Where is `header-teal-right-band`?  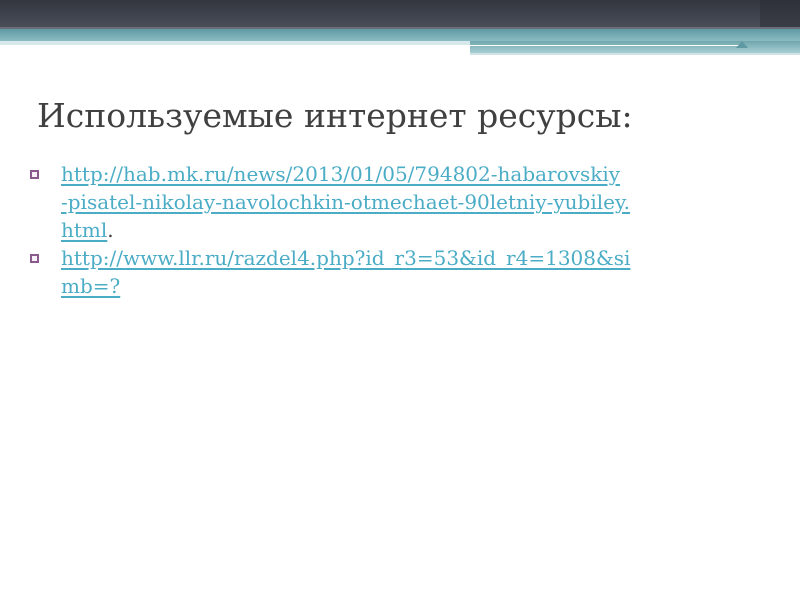 header-teal-right-band is located at coordinates (635, 47).